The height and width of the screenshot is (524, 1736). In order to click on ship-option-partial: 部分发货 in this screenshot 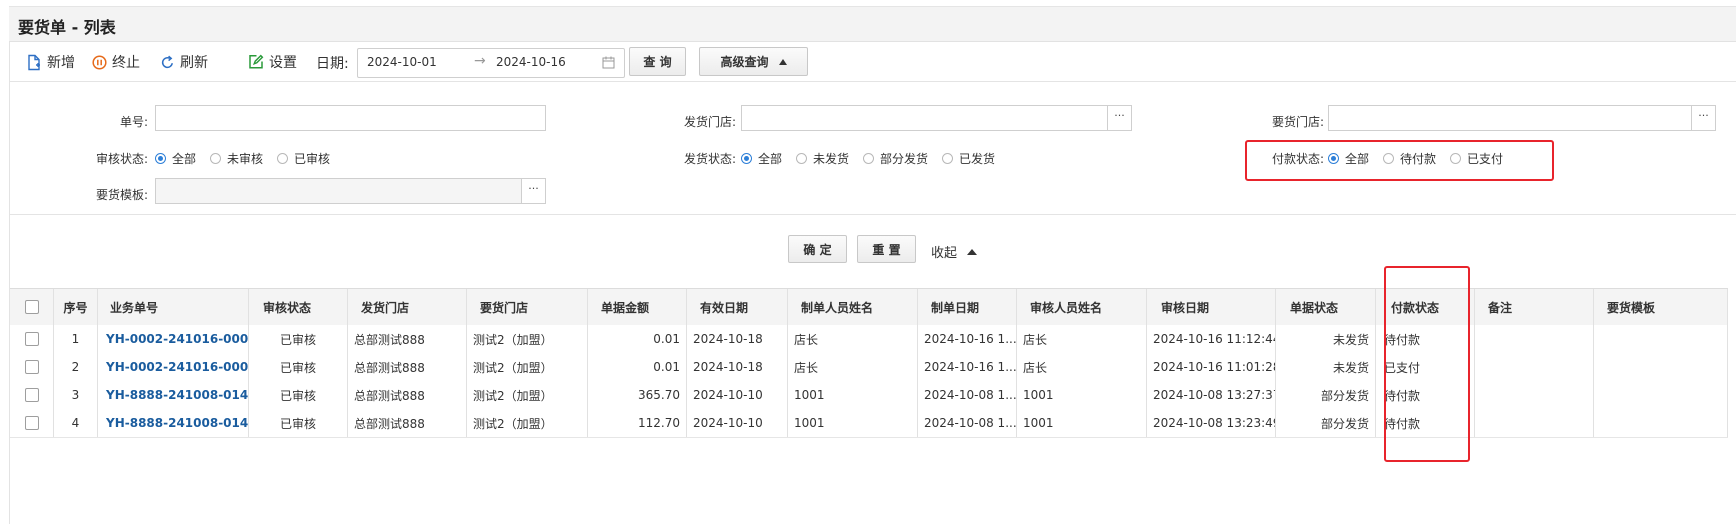, I will do `click(895, 158)`.